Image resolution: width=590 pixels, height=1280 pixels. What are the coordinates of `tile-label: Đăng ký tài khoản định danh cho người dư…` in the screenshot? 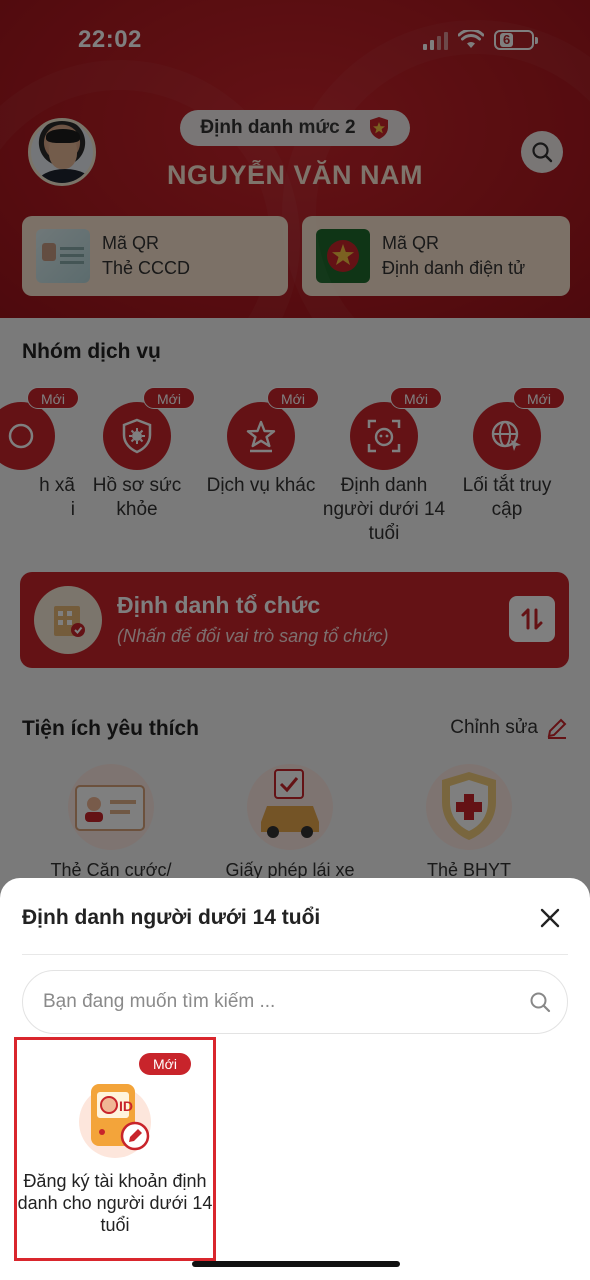 It's located at (115, 1203).